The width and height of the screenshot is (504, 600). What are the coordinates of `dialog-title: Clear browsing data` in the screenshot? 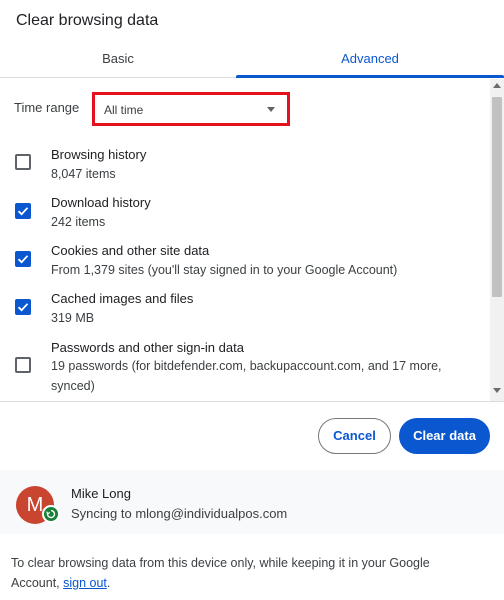 It's located at (87, 20).